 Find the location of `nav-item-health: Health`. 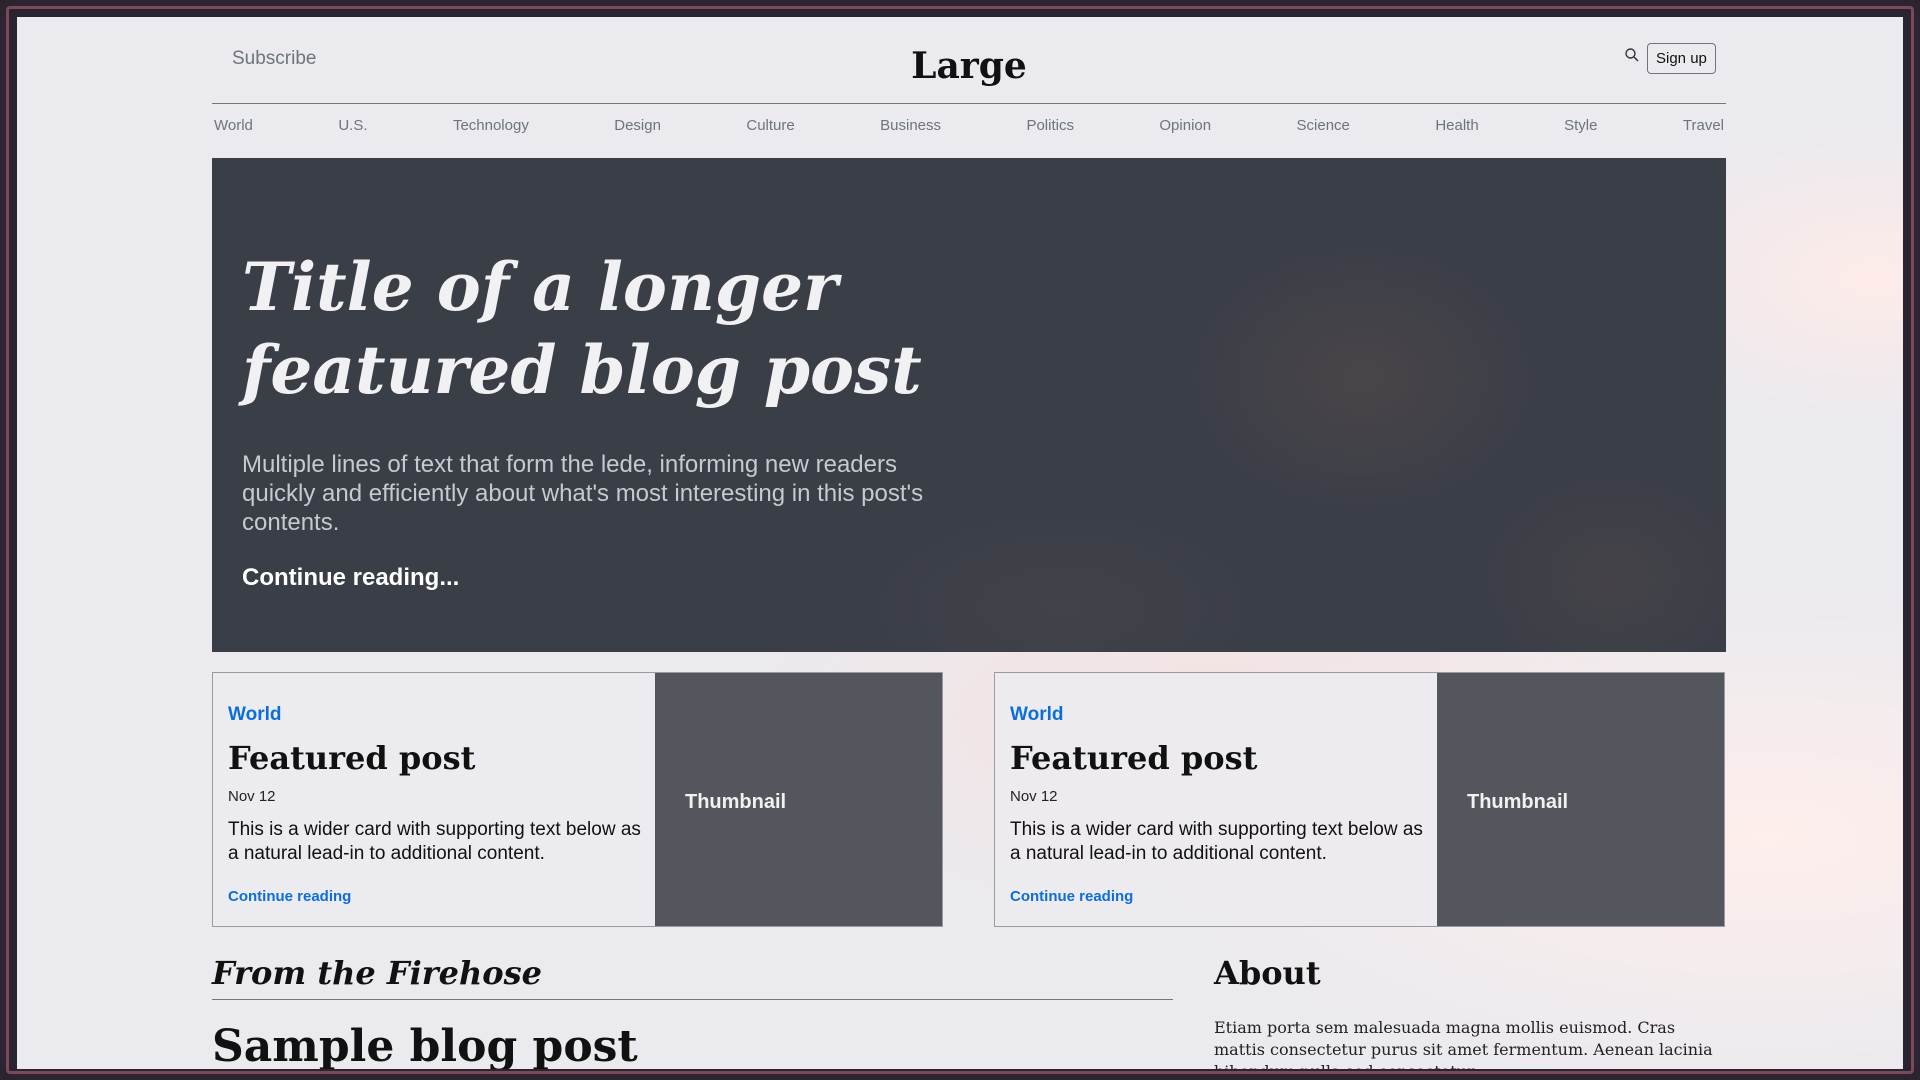

nav-item-health: Health is located at coordinates (1456, 132).